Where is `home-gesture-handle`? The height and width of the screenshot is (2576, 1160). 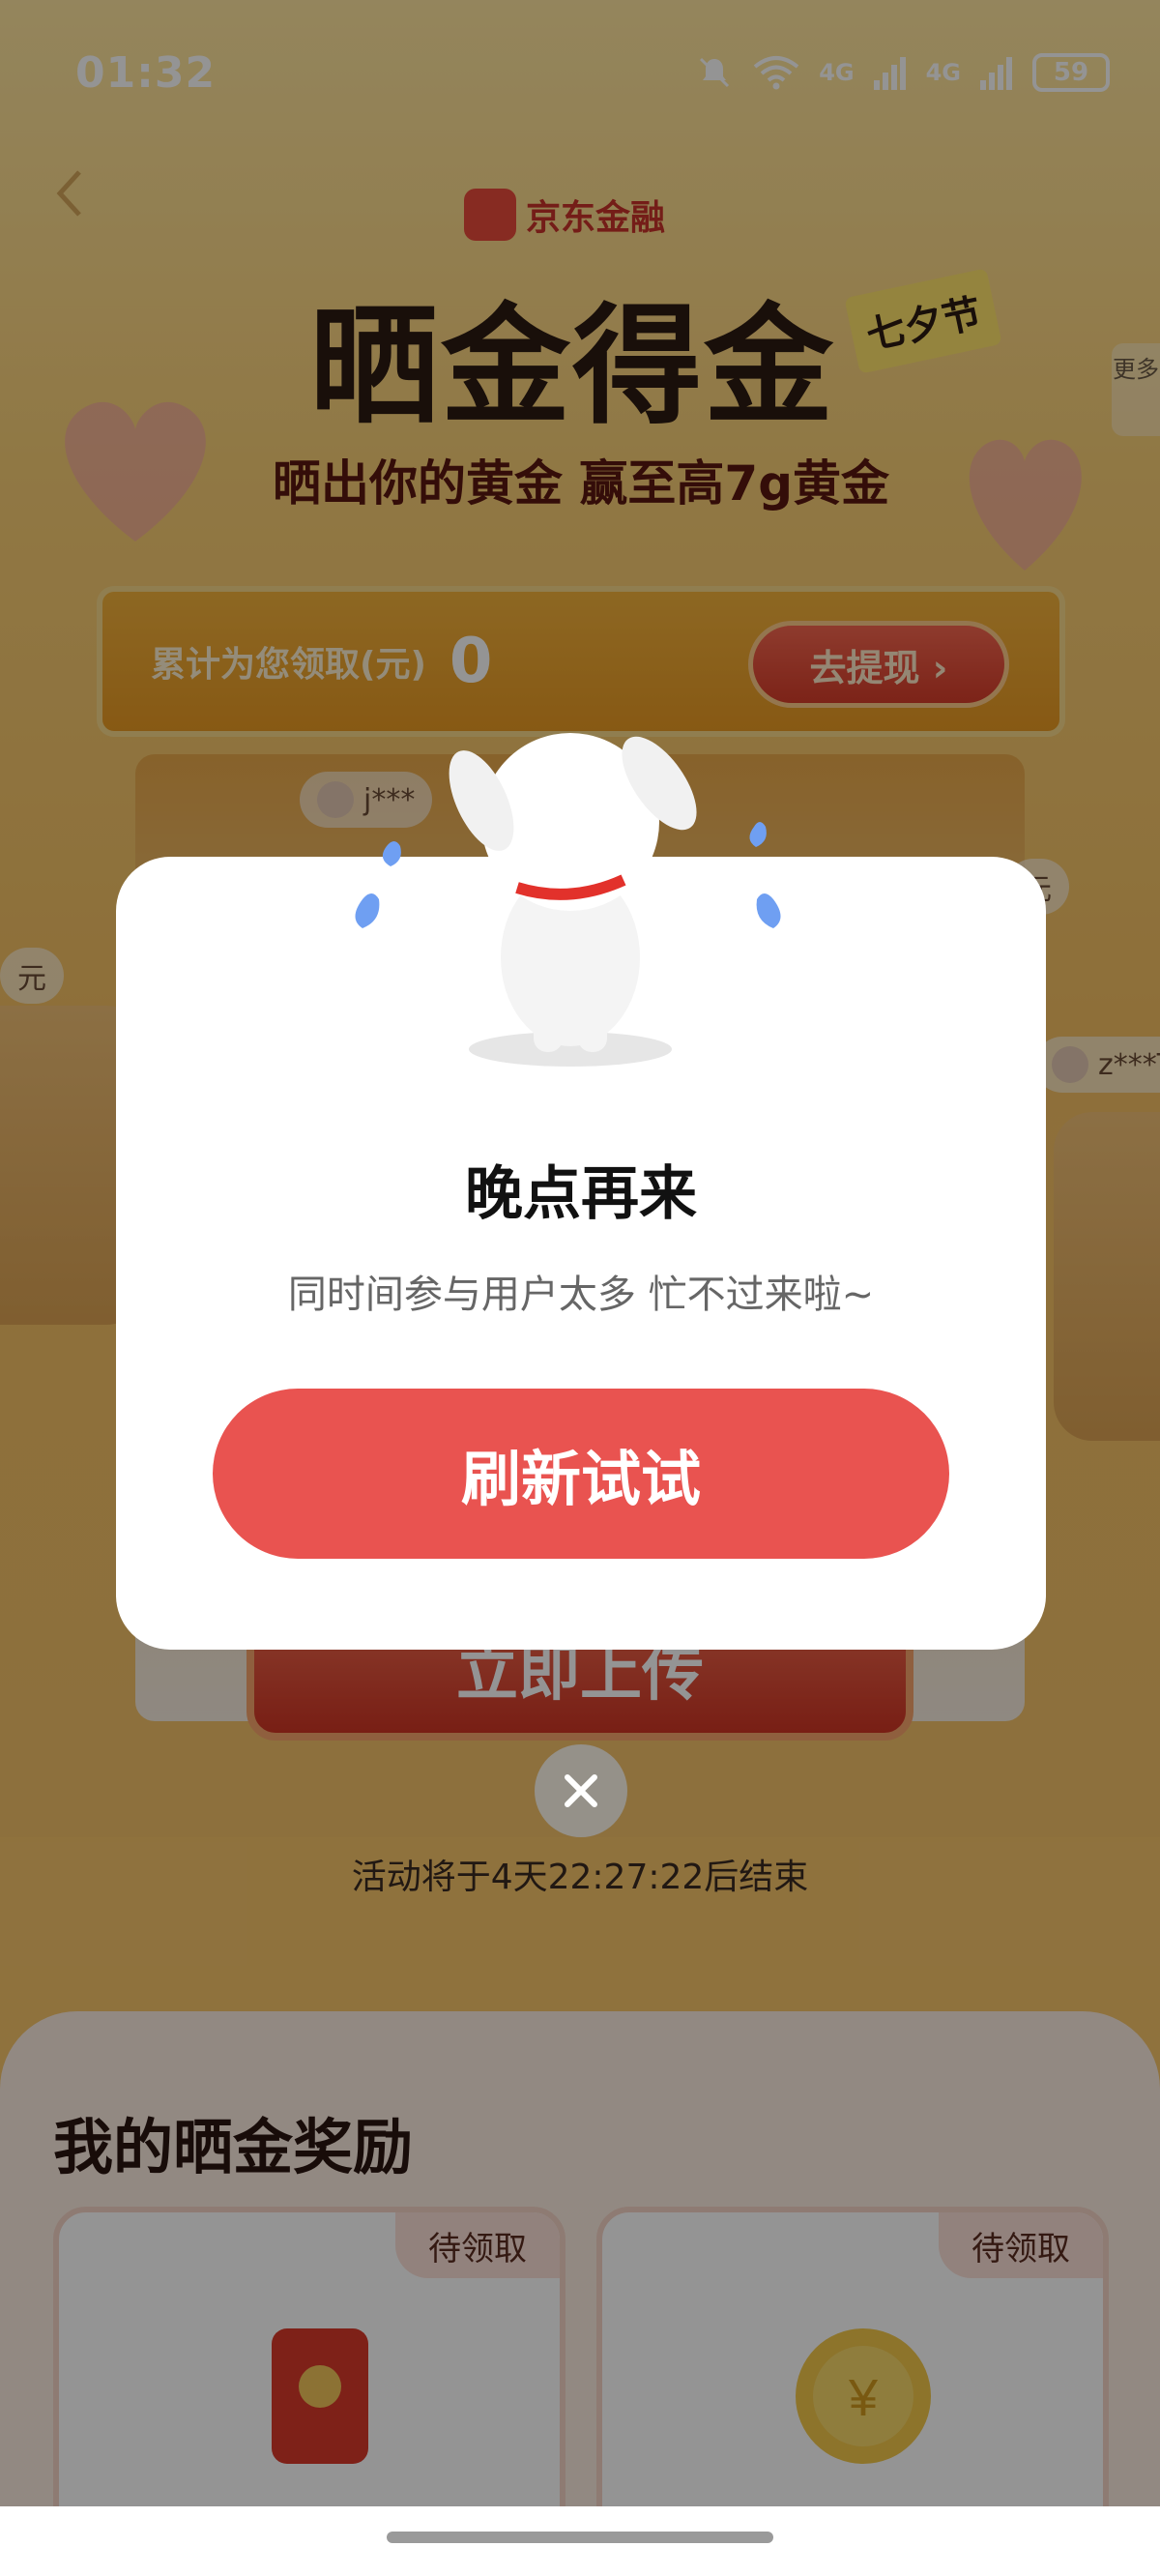
home-gesture-handle is located at coordinates (580, 2537).